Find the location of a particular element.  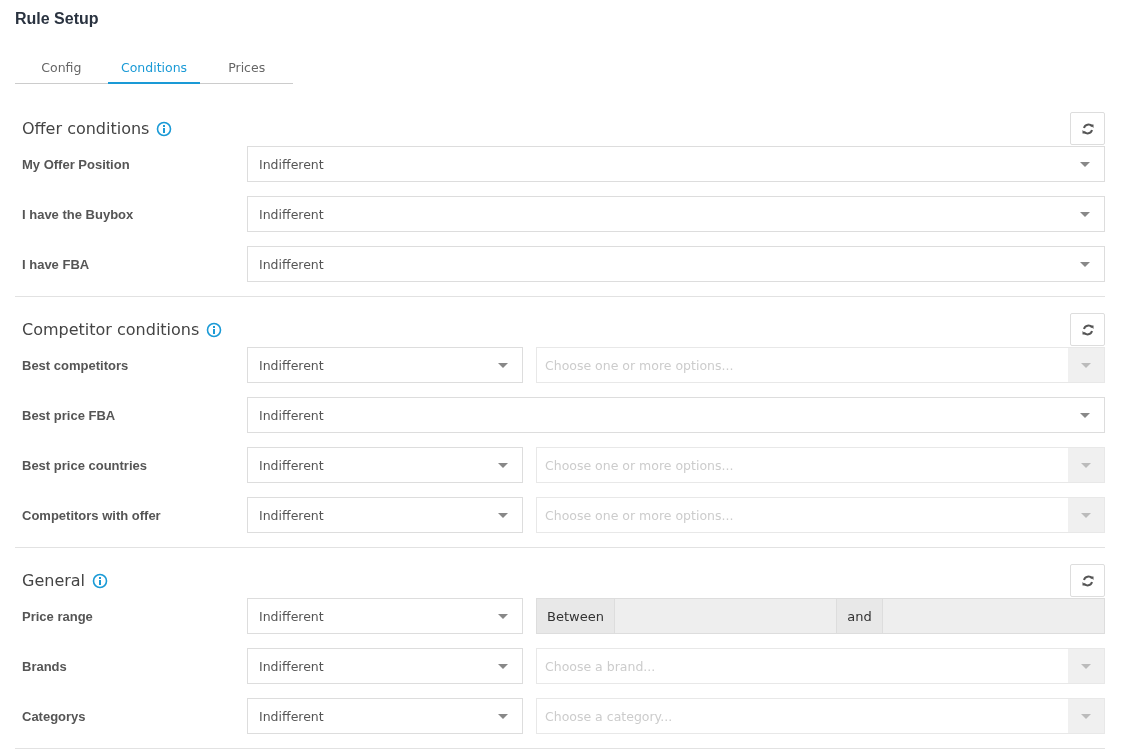

field-label: Best price countries is located at coordinates (85, 465).